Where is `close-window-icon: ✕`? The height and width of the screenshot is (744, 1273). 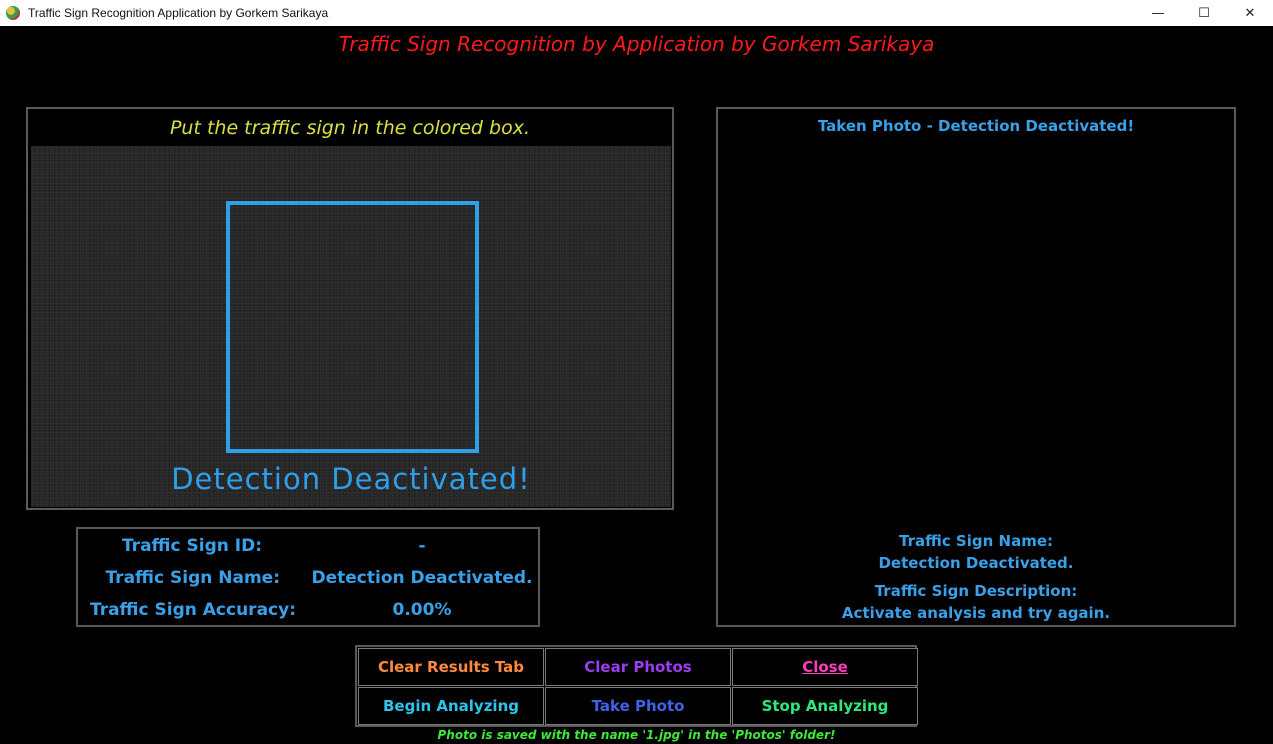 close-window-icon: ✕ is located at coordinates (1250, 13).